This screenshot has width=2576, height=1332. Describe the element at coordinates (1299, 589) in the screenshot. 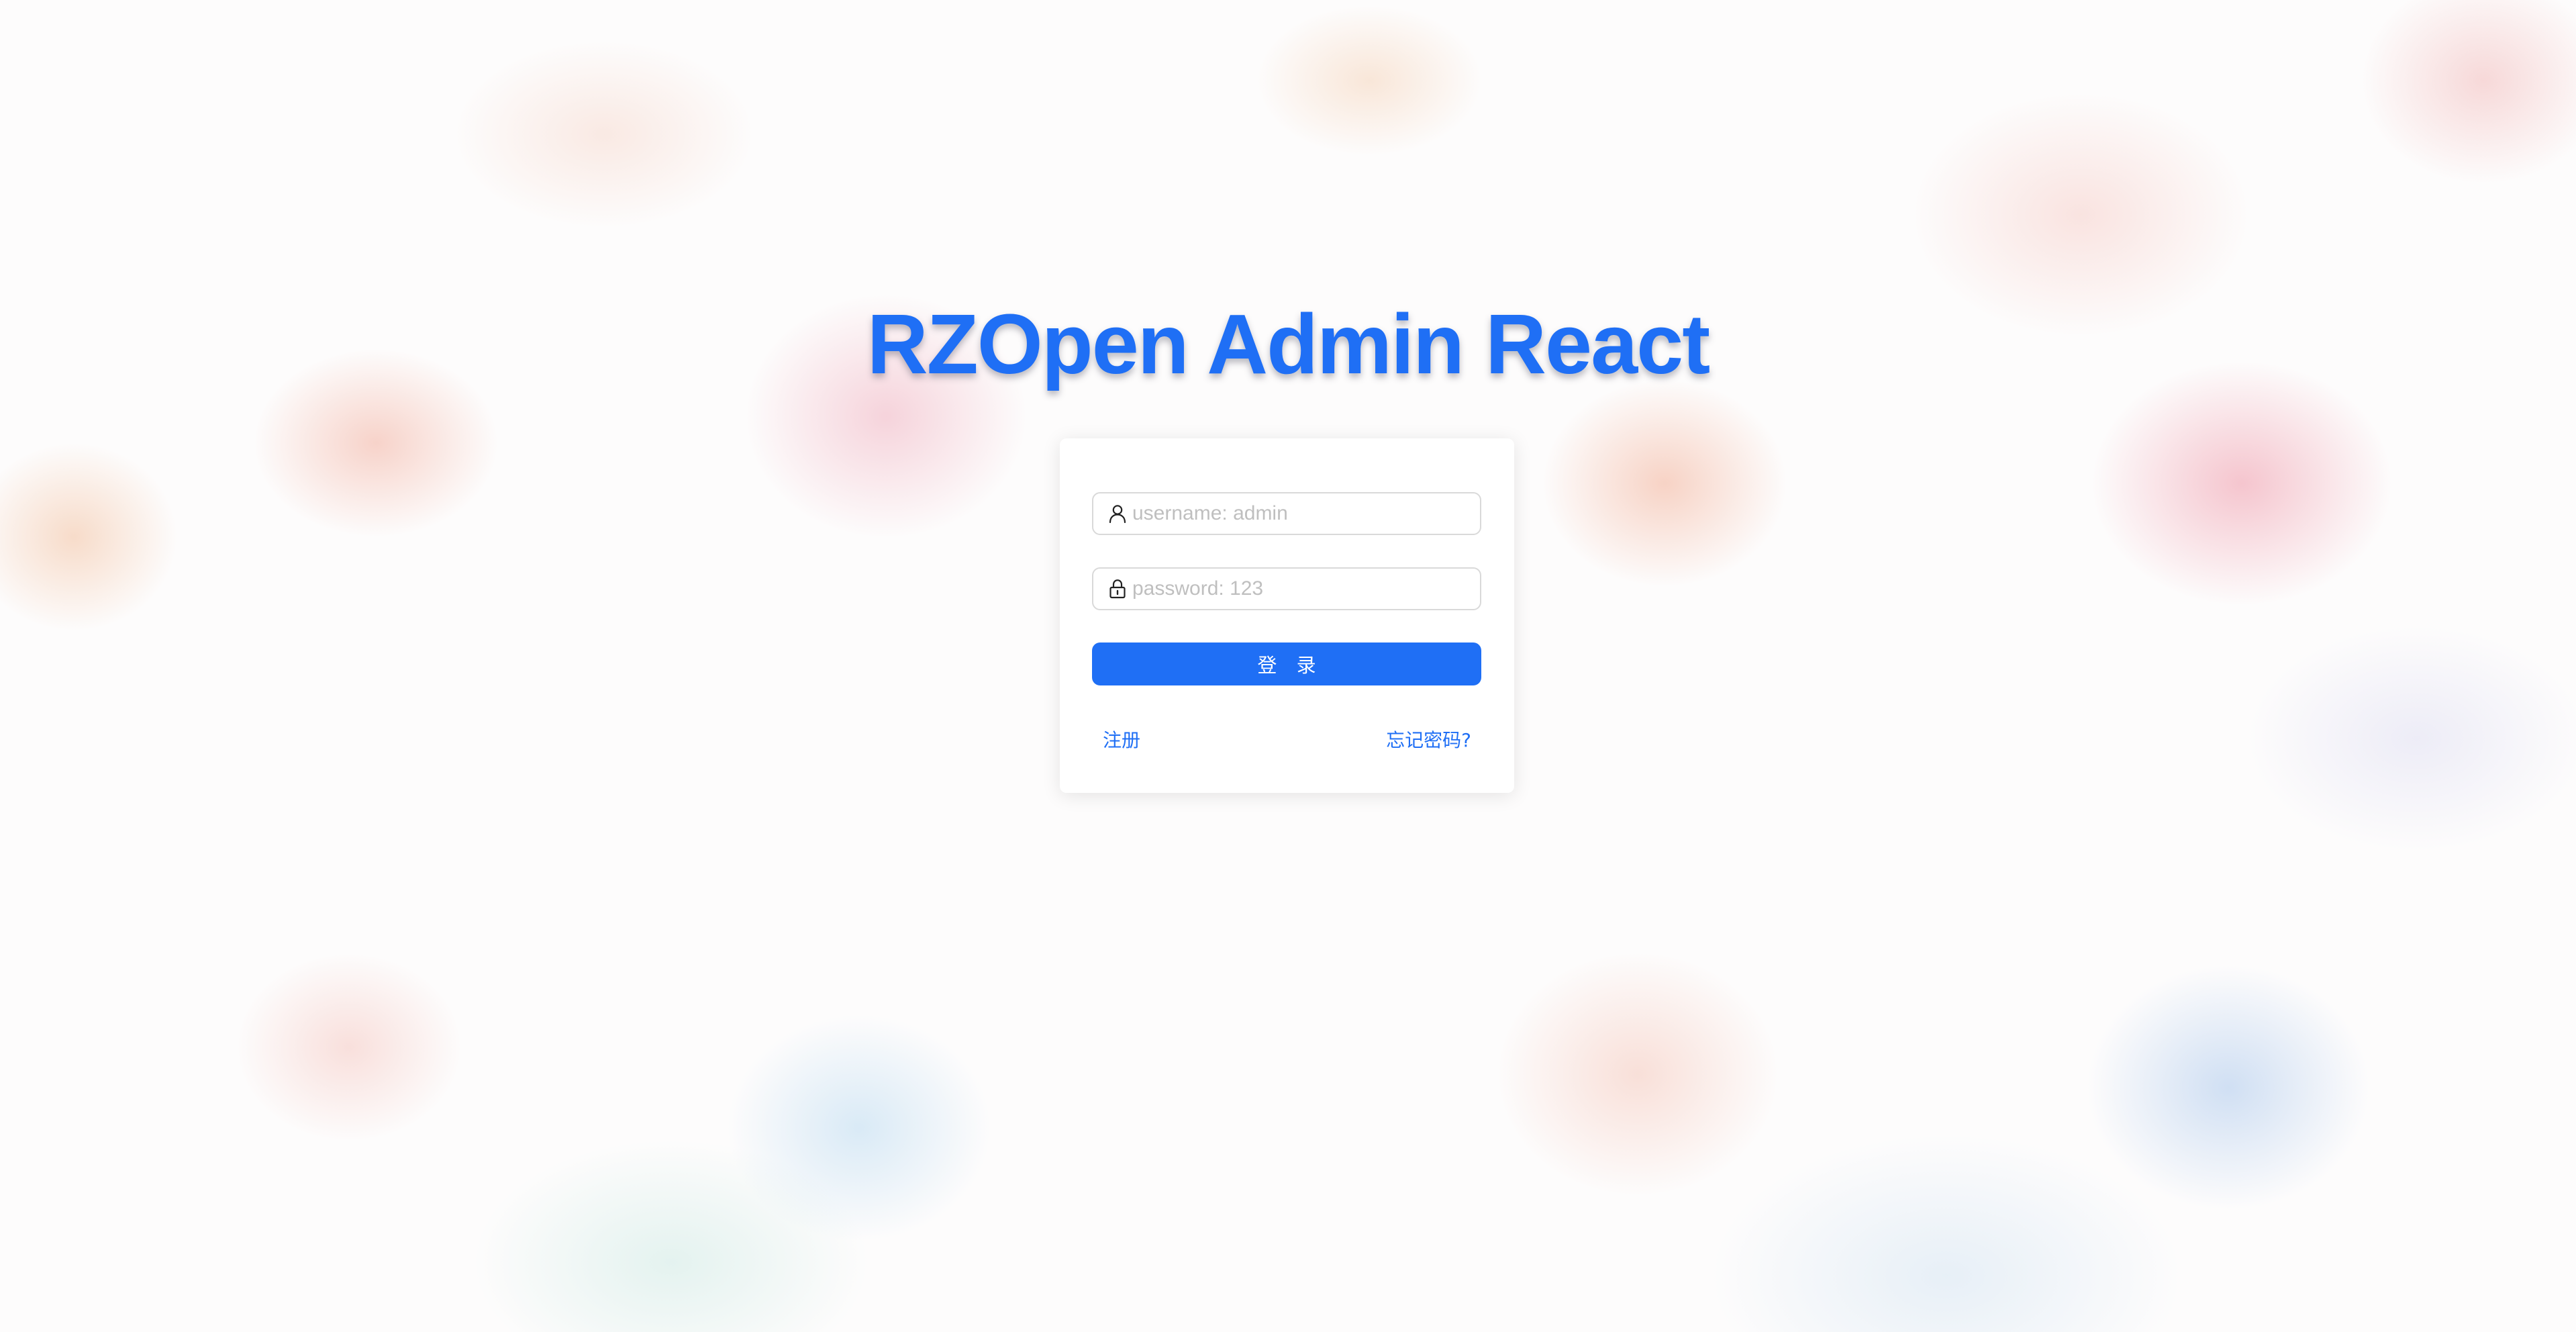

I see `password-input` at that location.